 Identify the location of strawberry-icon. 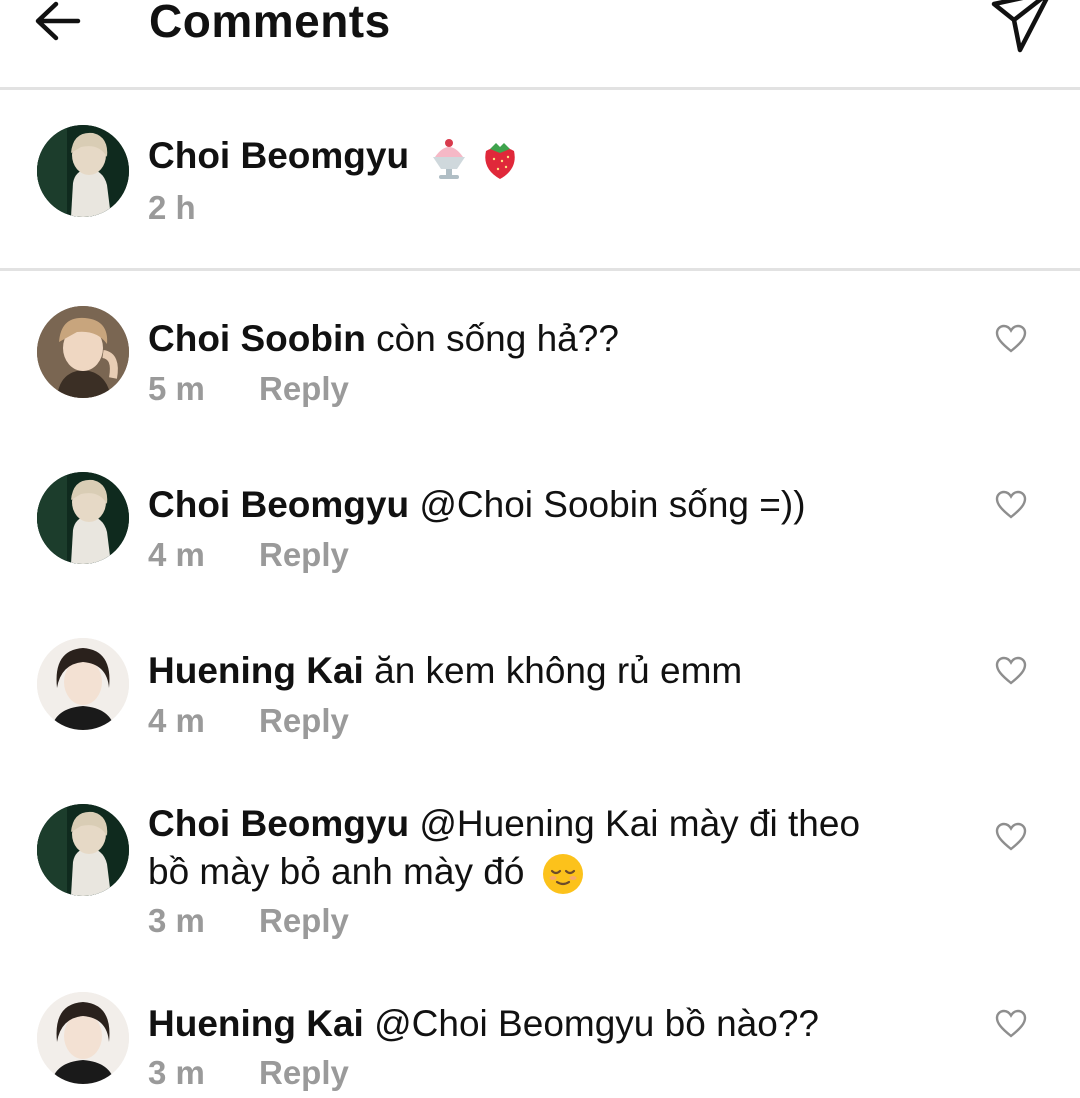
(499, 161).